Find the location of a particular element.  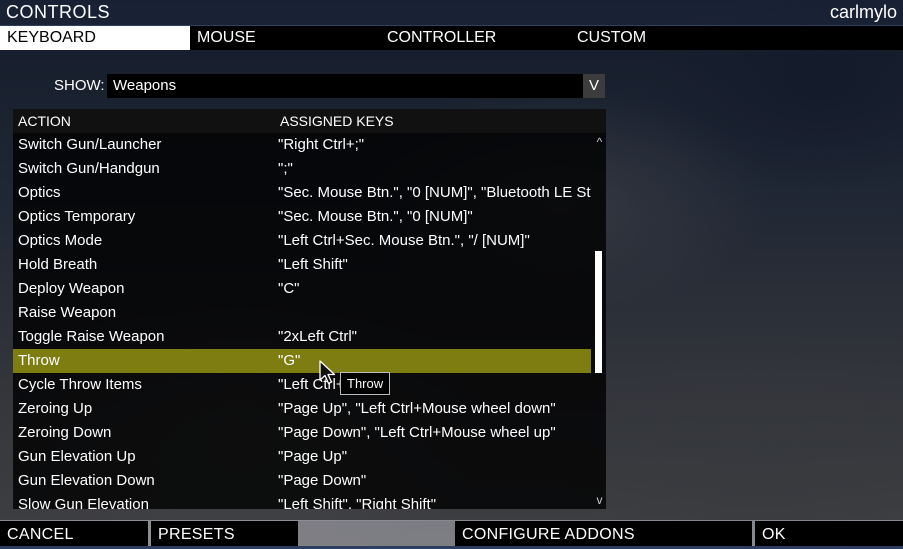

table-row: Switch Gun/Handgun ";" is located at coordinates (302, 169).